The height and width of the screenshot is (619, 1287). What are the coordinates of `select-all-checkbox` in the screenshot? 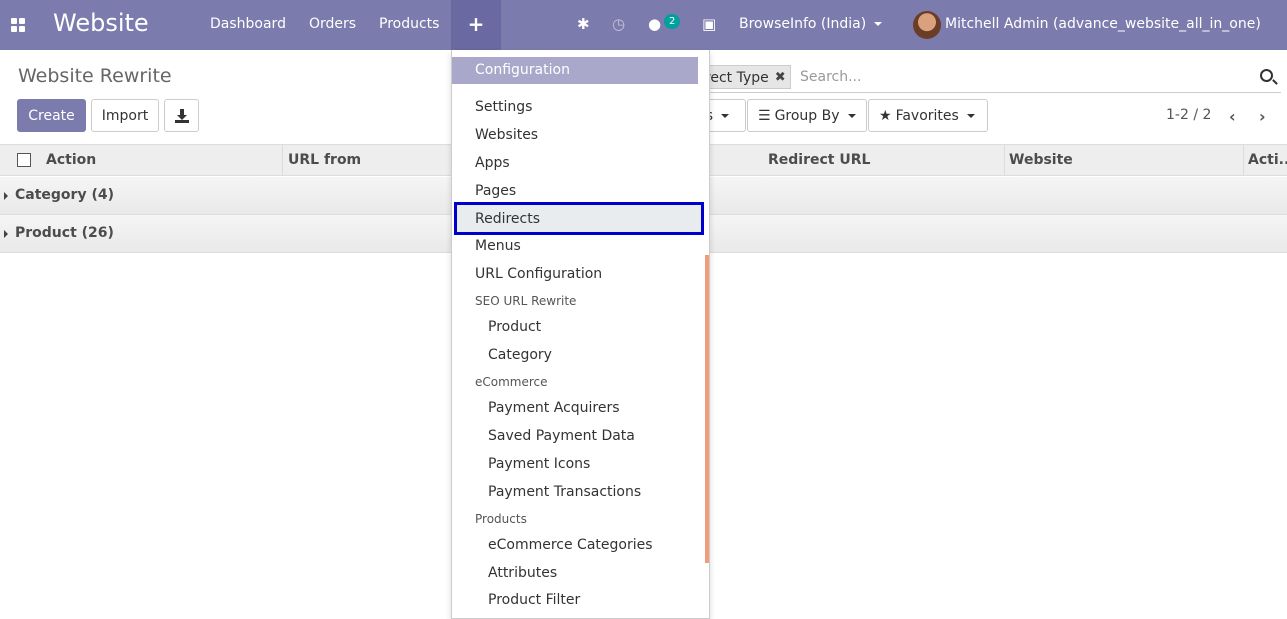 It's located at (24, 160).